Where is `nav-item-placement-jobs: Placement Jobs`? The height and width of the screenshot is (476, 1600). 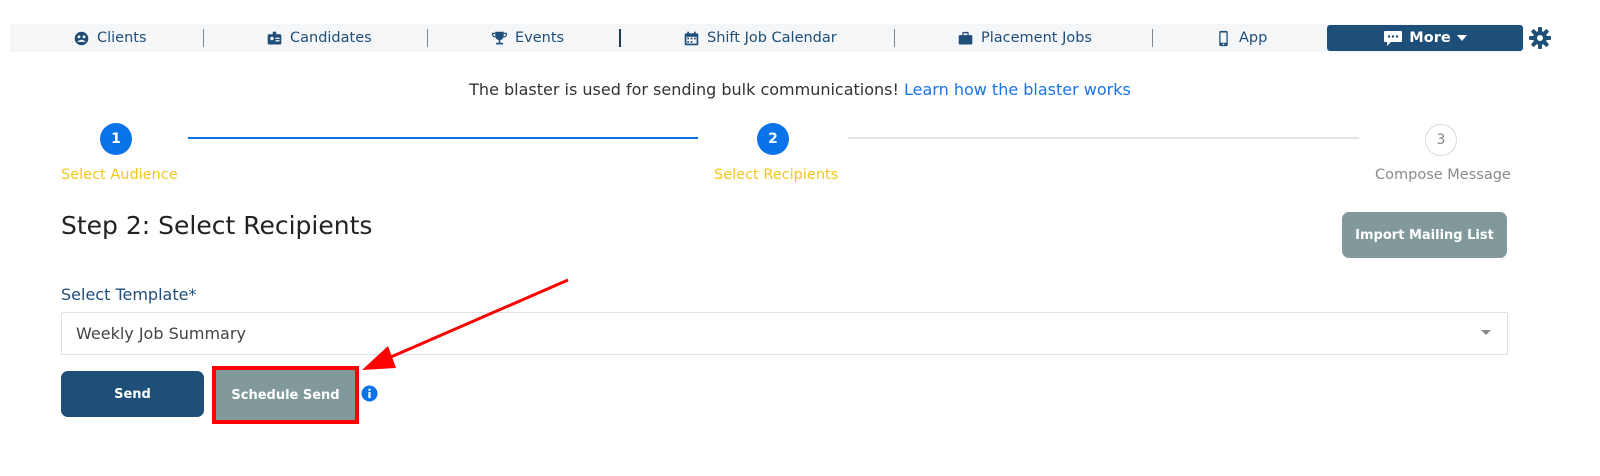 nav-item-placement-jobs: Placement Jobs is located at coordinates (1024, 38).